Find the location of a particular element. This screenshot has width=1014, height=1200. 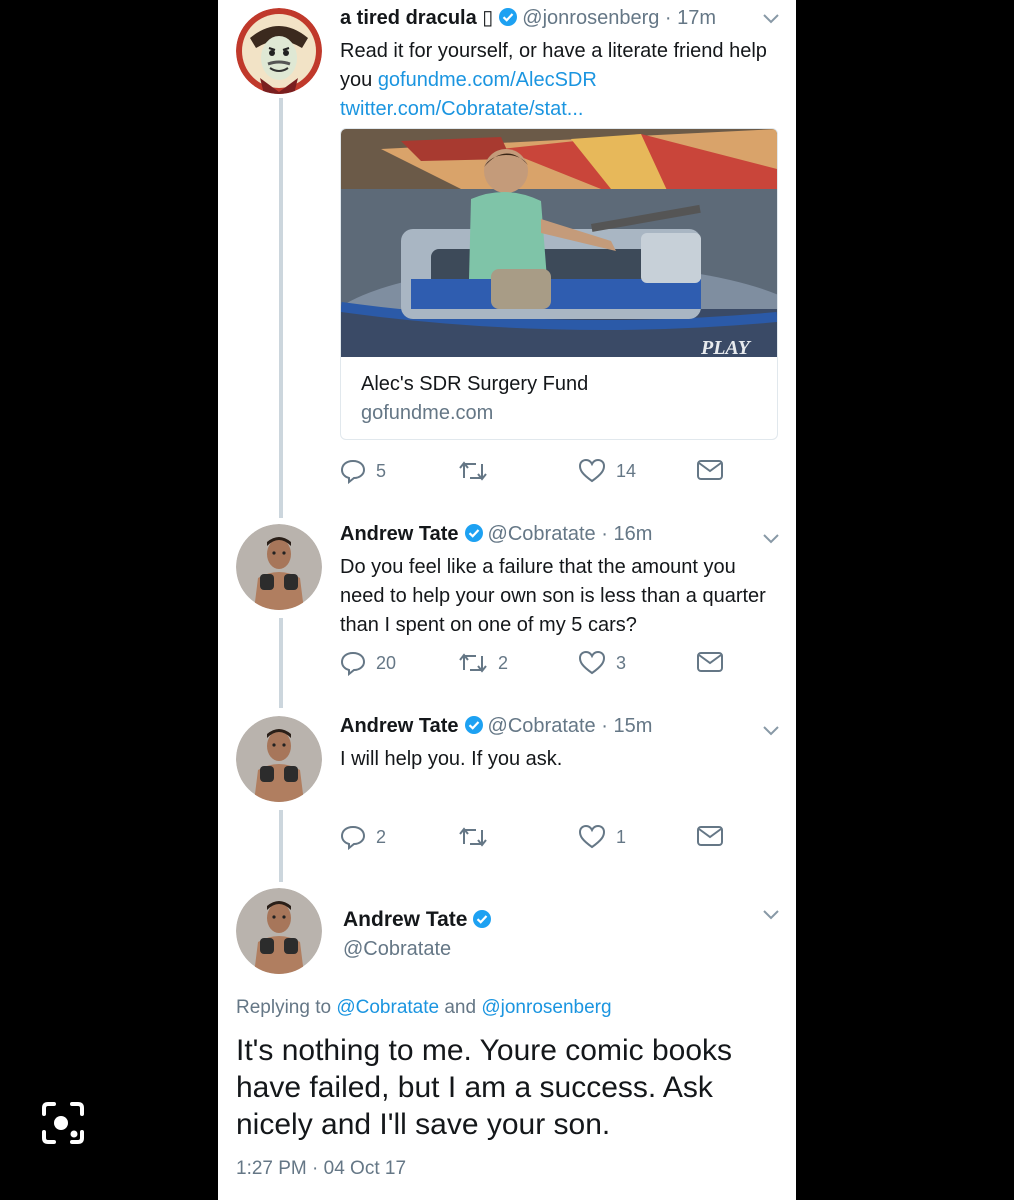

replying-prefix: Replying to is located at coordinates (286, 1007).